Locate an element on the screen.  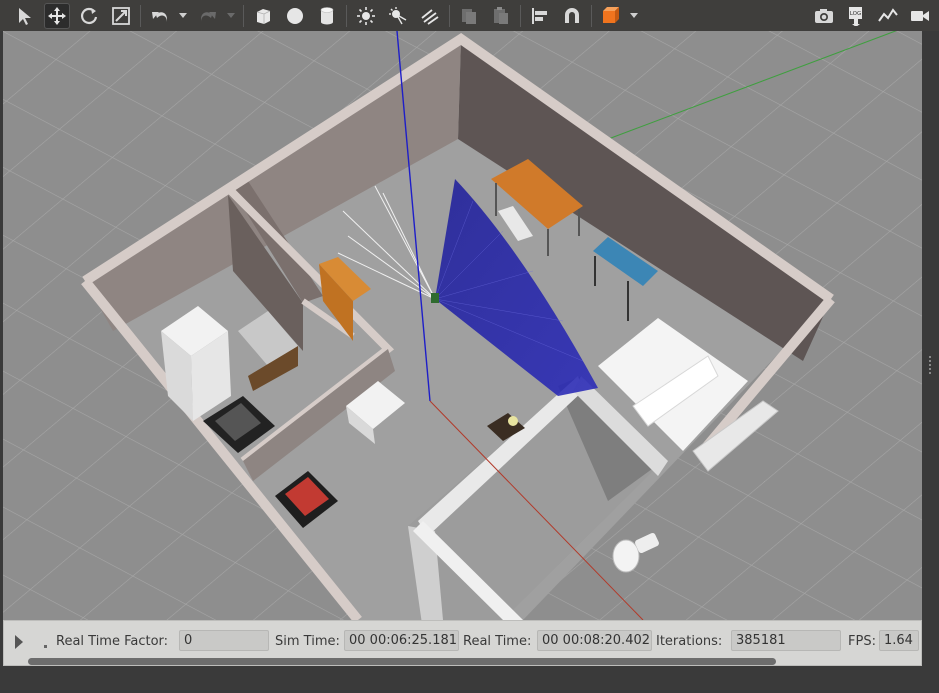
copy-button is located at coordinates (469, 16).